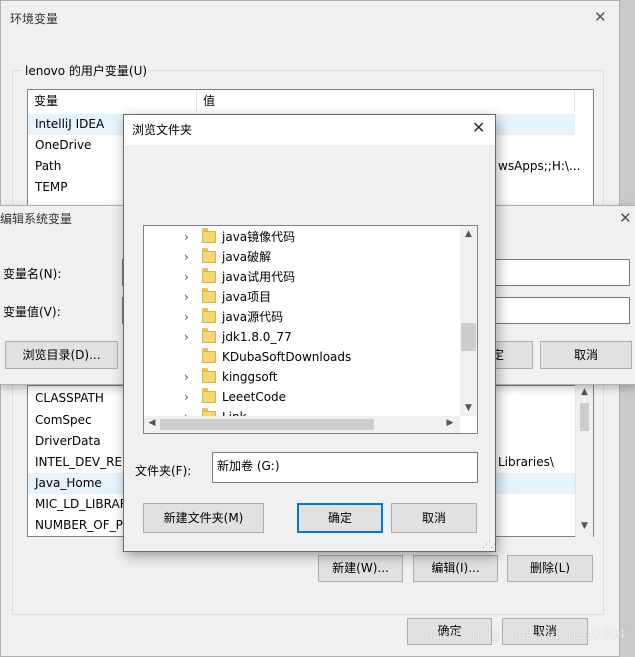 The image size is (635, 657). I want to click on table-row: IntelliJ IDEA, so click(69, 124).